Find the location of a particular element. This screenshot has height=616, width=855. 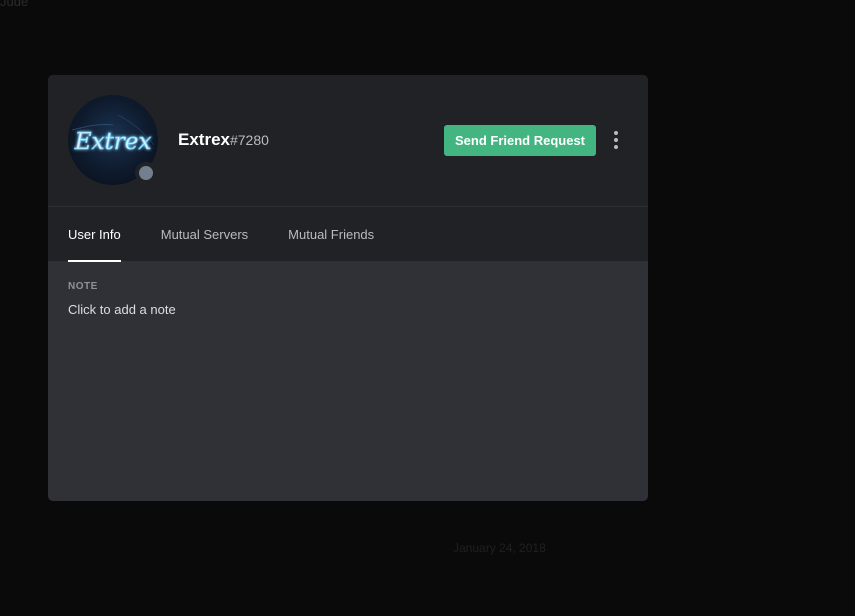

tab-mutual-servers: Mutual Servers is located at coordinates (204, 234).